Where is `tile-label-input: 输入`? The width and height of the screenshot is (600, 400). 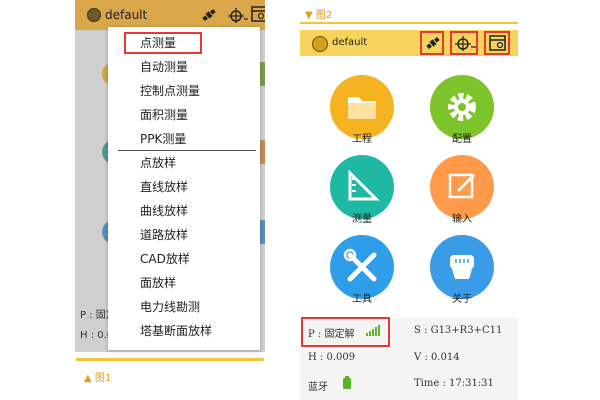
tile-label-input: 输入 is located at coordinates (462, 219).